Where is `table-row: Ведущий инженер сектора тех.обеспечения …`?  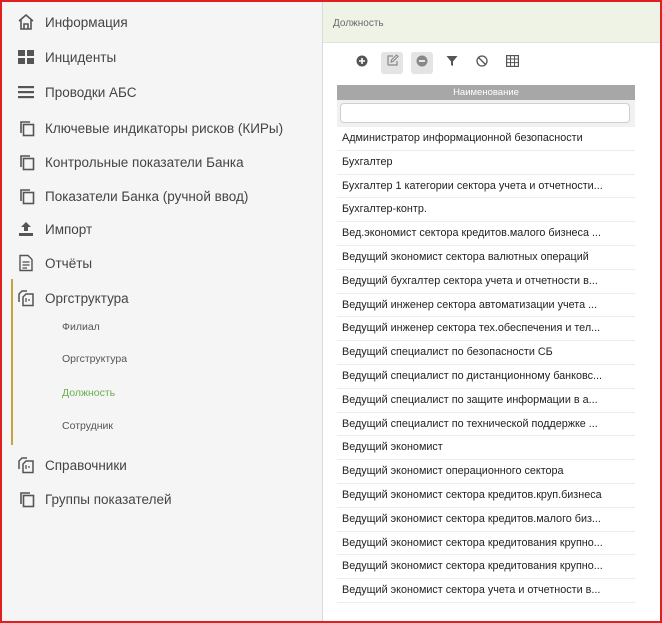
table-row: Ведущий инженер сектора тех.обеспечения … is located at coordinates (486, 329).